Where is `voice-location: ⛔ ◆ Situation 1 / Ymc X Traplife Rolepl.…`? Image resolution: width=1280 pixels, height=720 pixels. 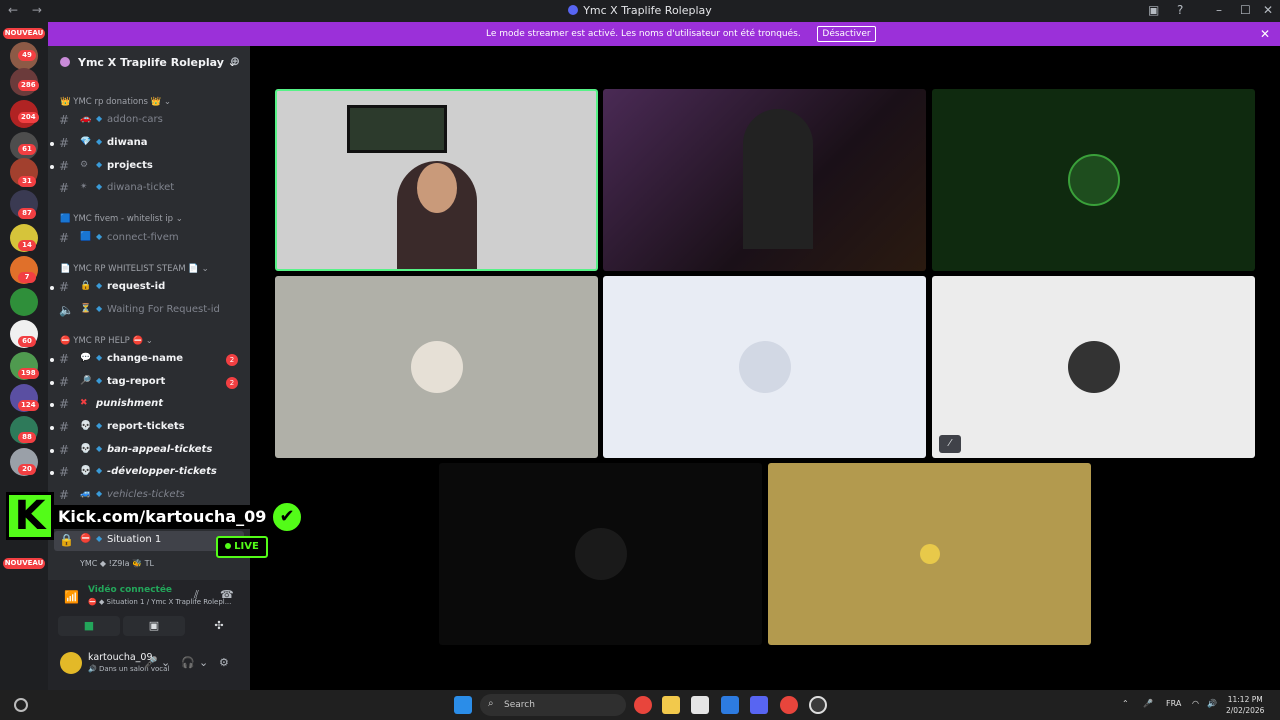
voice-location: ⛔ ◆ Situation 1 / Ymc X Traplife Rolepl.… is located at coordinates (159, 602).